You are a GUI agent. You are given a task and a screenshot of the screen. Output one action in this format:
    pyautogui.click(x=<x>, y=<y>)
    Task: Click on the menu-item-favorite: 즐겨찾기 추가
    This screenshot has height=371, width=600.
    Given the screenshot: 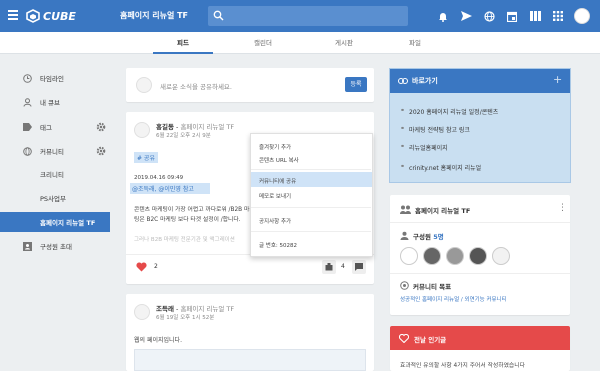 What is the action you would take?
    pyautogui.click(x=275, y=147)
    